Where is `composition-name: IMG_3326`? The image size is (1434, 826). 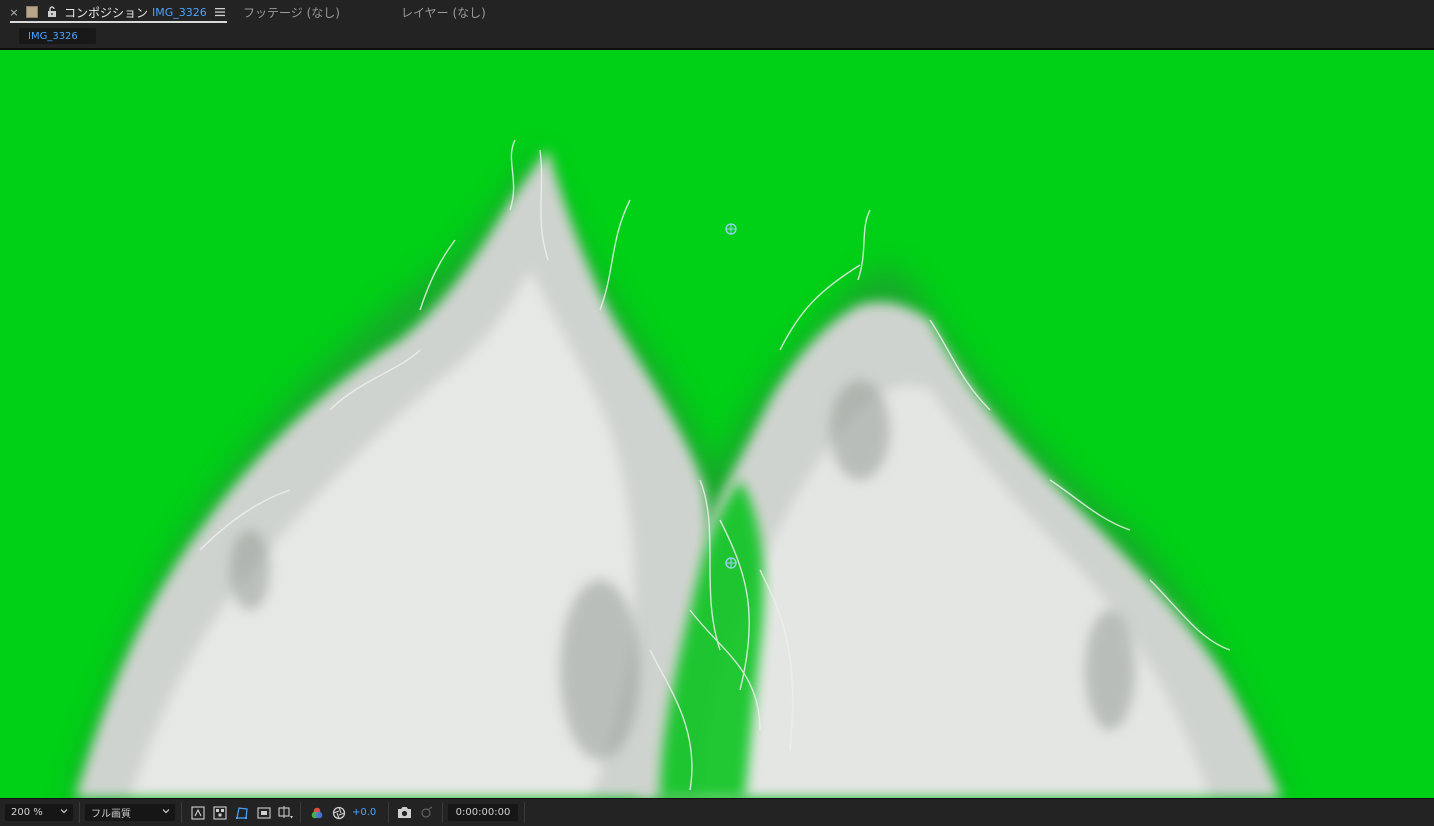 composition-name: IMG_3326 is located at coordinates (179, 12).